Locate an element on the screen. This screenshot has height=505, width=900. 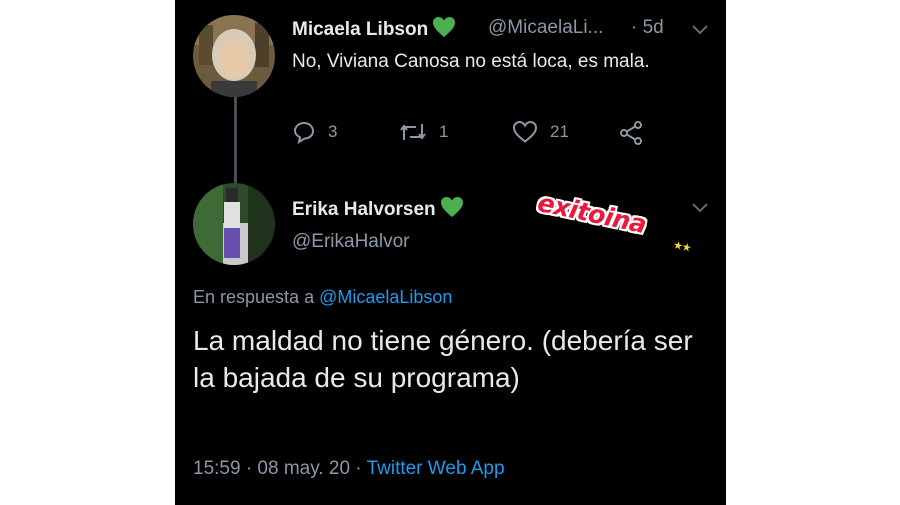
tweet-meta: 15:59 · 08 may. 20 · Twitter Web App is located at coordinates (349, 469).